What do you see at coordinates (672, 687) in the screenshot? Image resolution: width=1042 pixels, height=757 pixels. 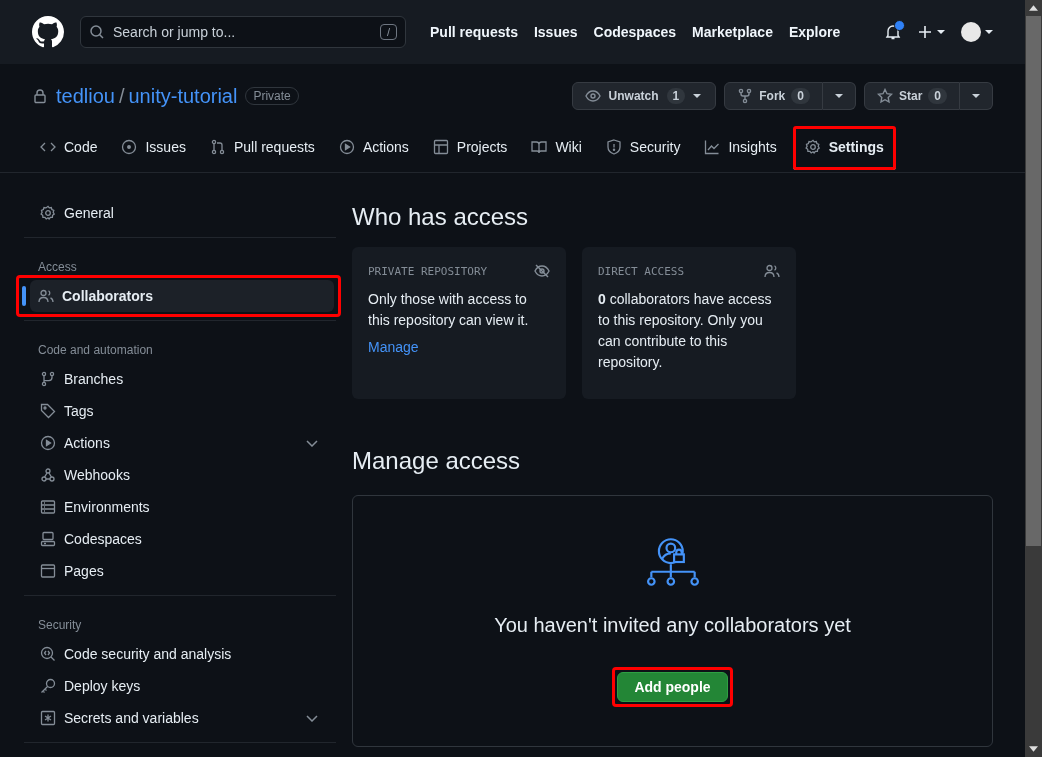 I see `add-people-button: Add people` at bounding box center [672, 687].